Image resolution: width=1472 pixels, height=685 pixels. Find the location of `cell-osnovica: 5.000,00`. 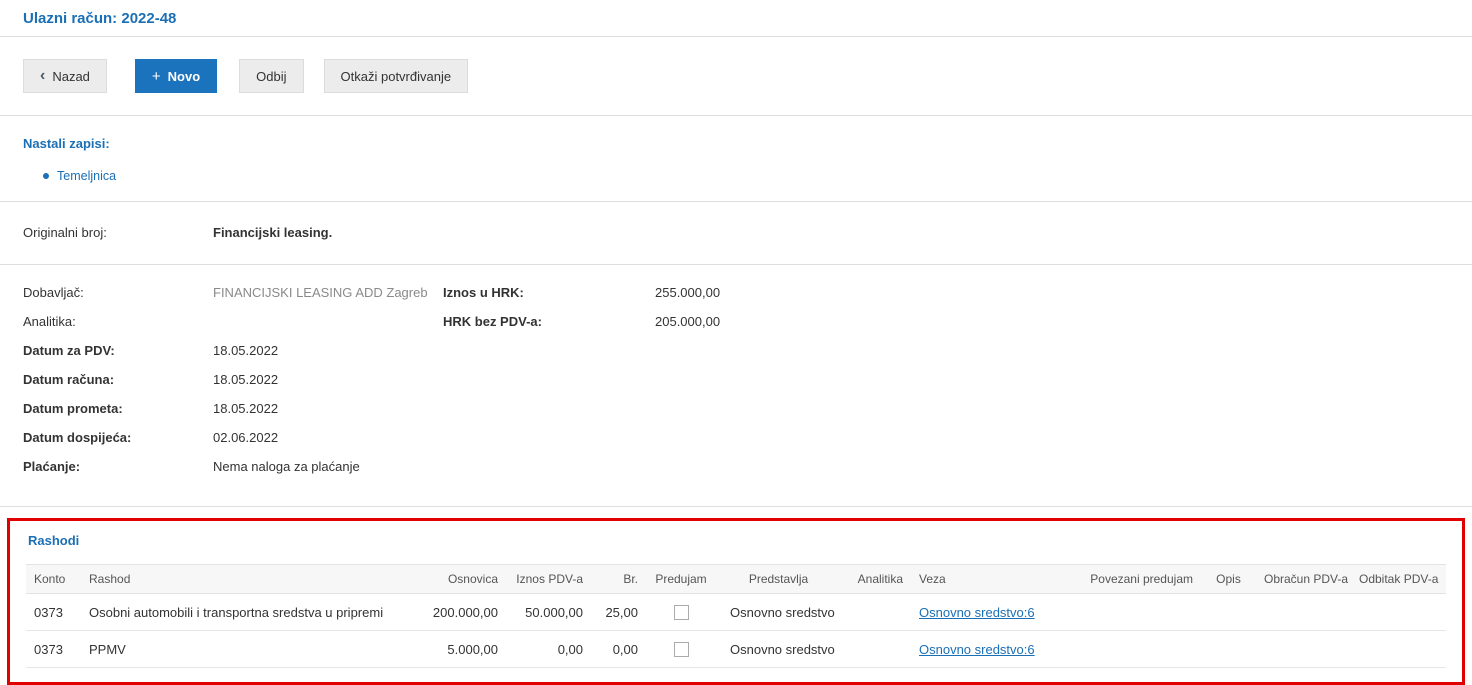

cell-osnovica: 5.000,00 is located at coordinates (453, 649).